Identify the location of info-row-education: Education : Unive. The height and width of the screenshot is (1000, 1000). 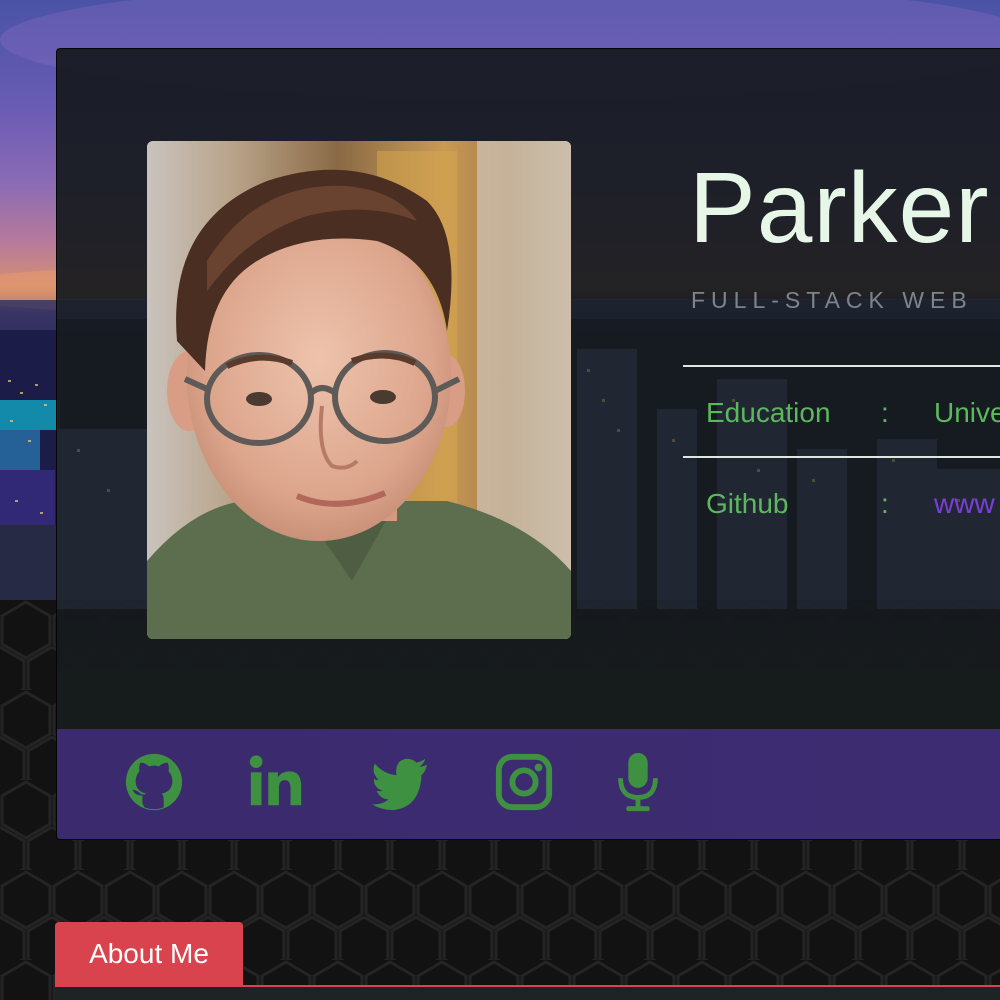
(841, 411).